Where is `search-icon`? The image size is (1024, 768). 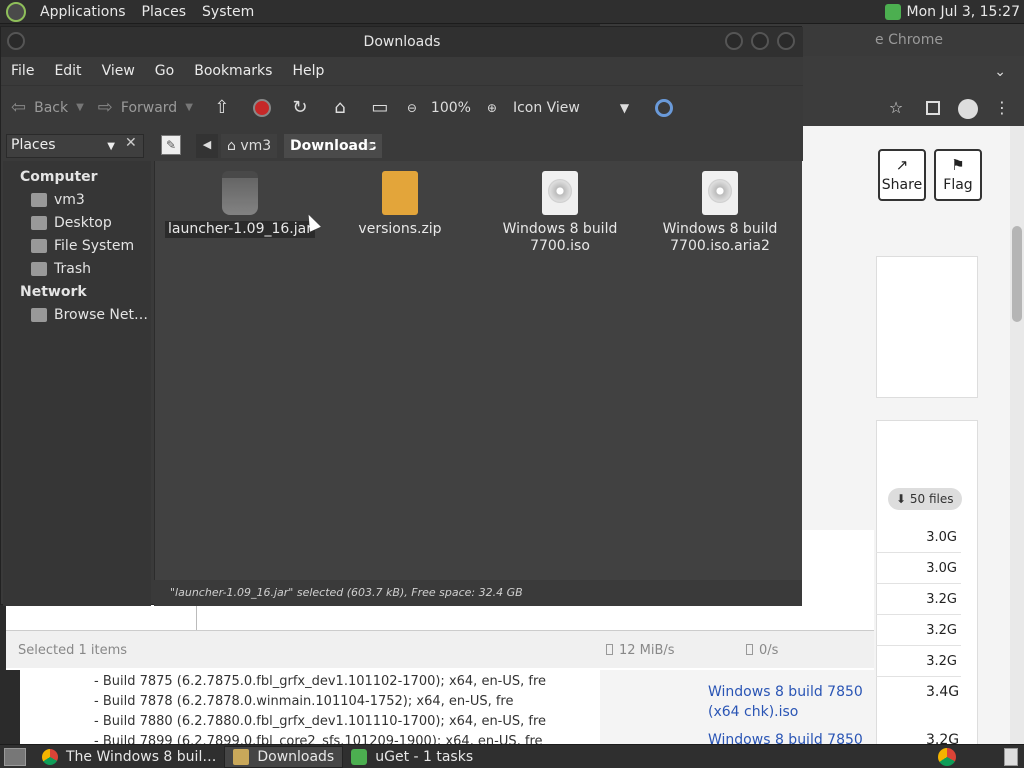 search-icon is located at coordinates (664, 107).